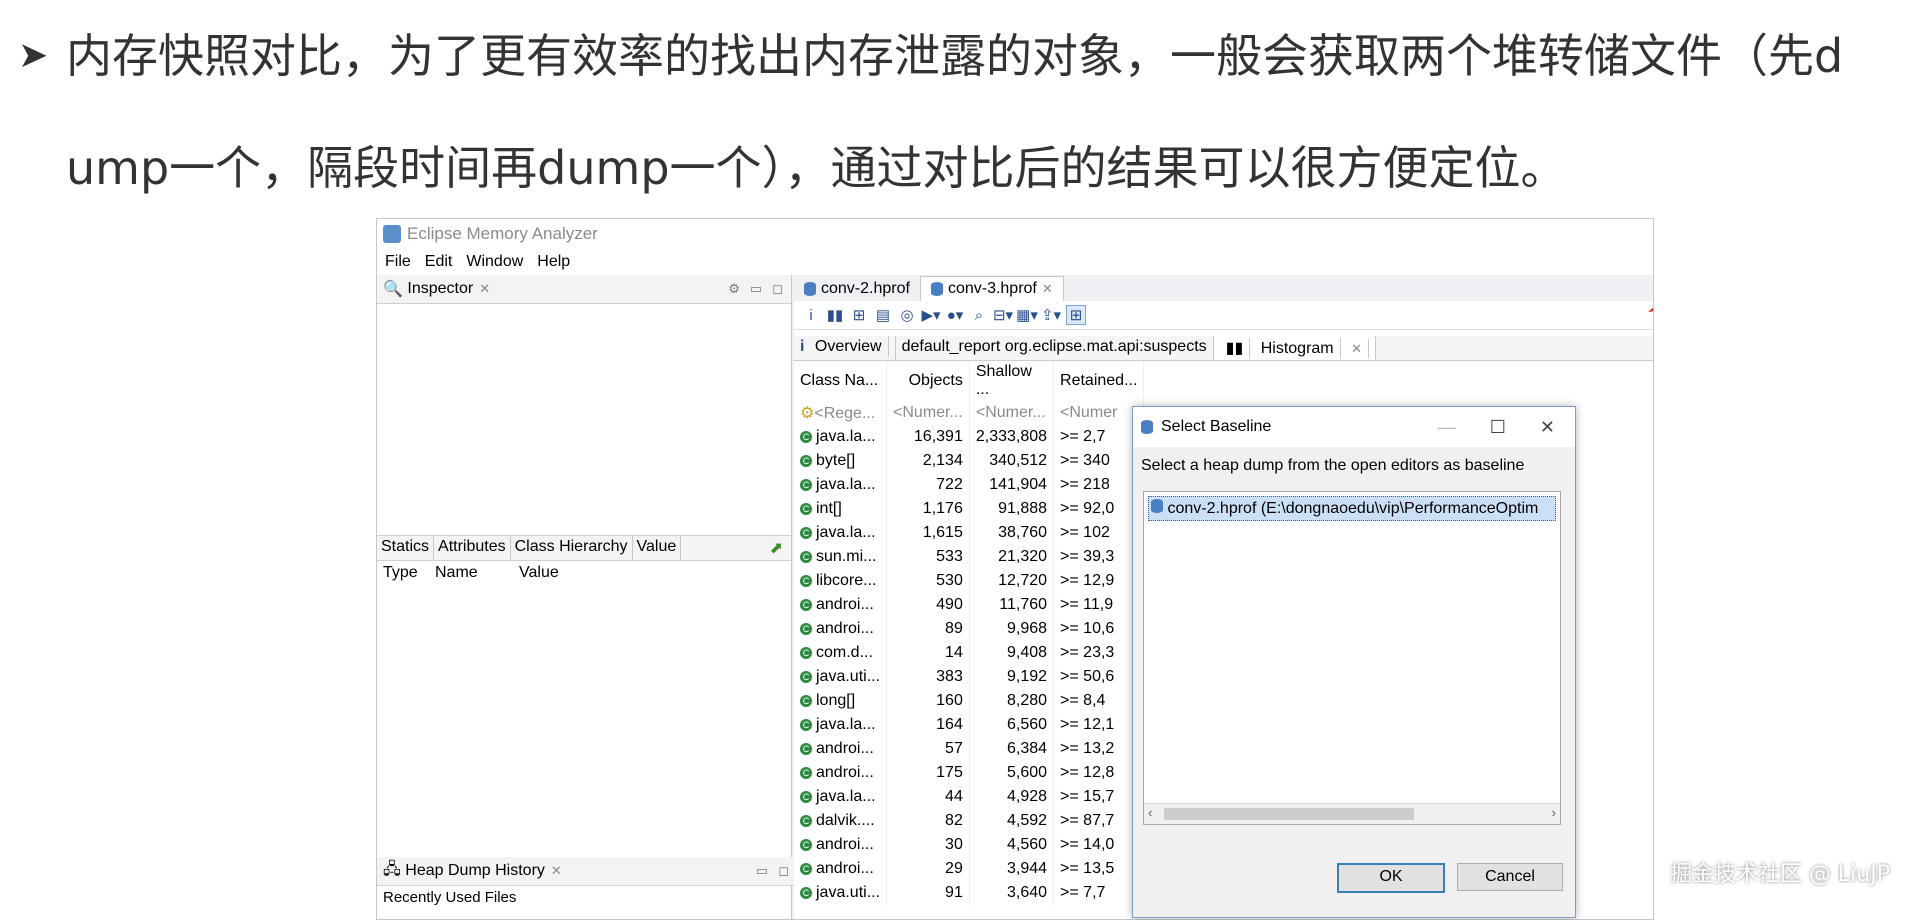 This screenshot has height=920, width=1914. I want to click on ok-button: OK, so click(1391, 878).